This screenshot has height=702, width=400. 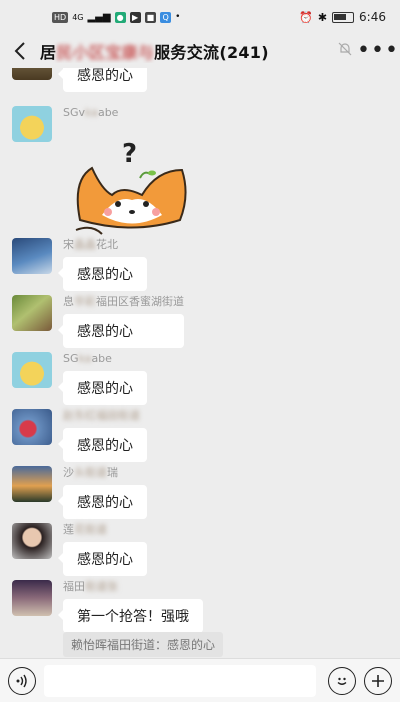 What do you see at coordinates (123, 301) in the screenshot?
I see `sender-name: 息华彩福田区香蜜湖街道` at bounding box center [123, 301].